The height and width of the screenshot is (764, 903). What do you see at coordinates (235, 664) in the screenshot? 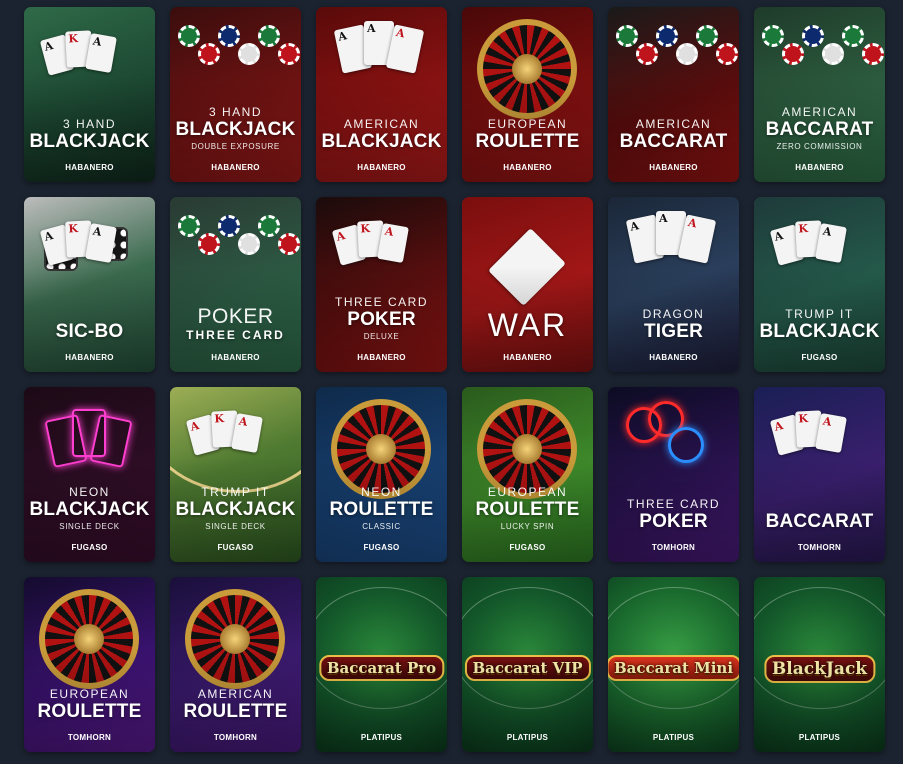
I see `game-card: American Roulette TOMHORN` at bounding box center [235, 664].